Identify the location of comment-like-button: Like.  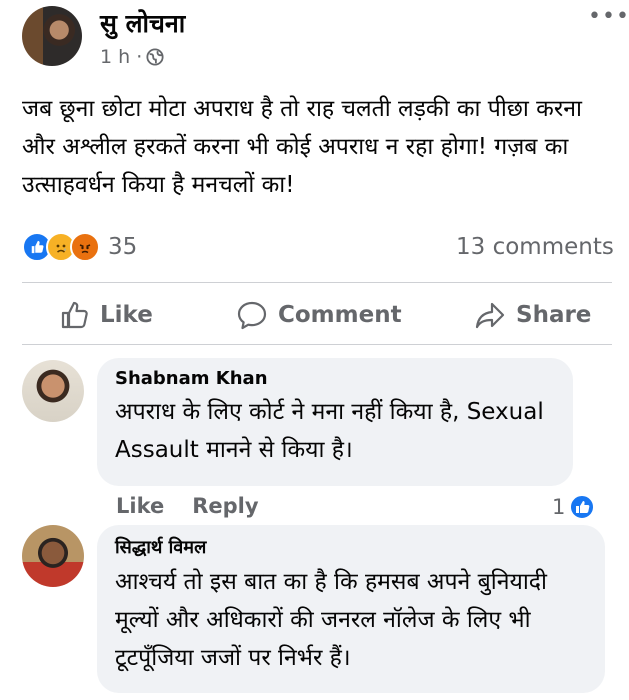
(140, 506).